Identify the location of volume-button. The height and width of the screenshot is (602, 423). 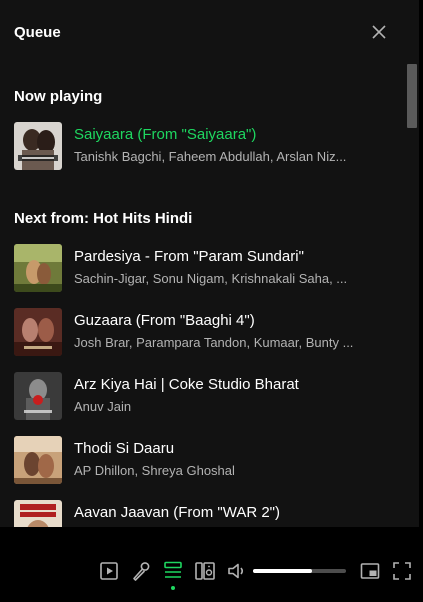
(237, 571).